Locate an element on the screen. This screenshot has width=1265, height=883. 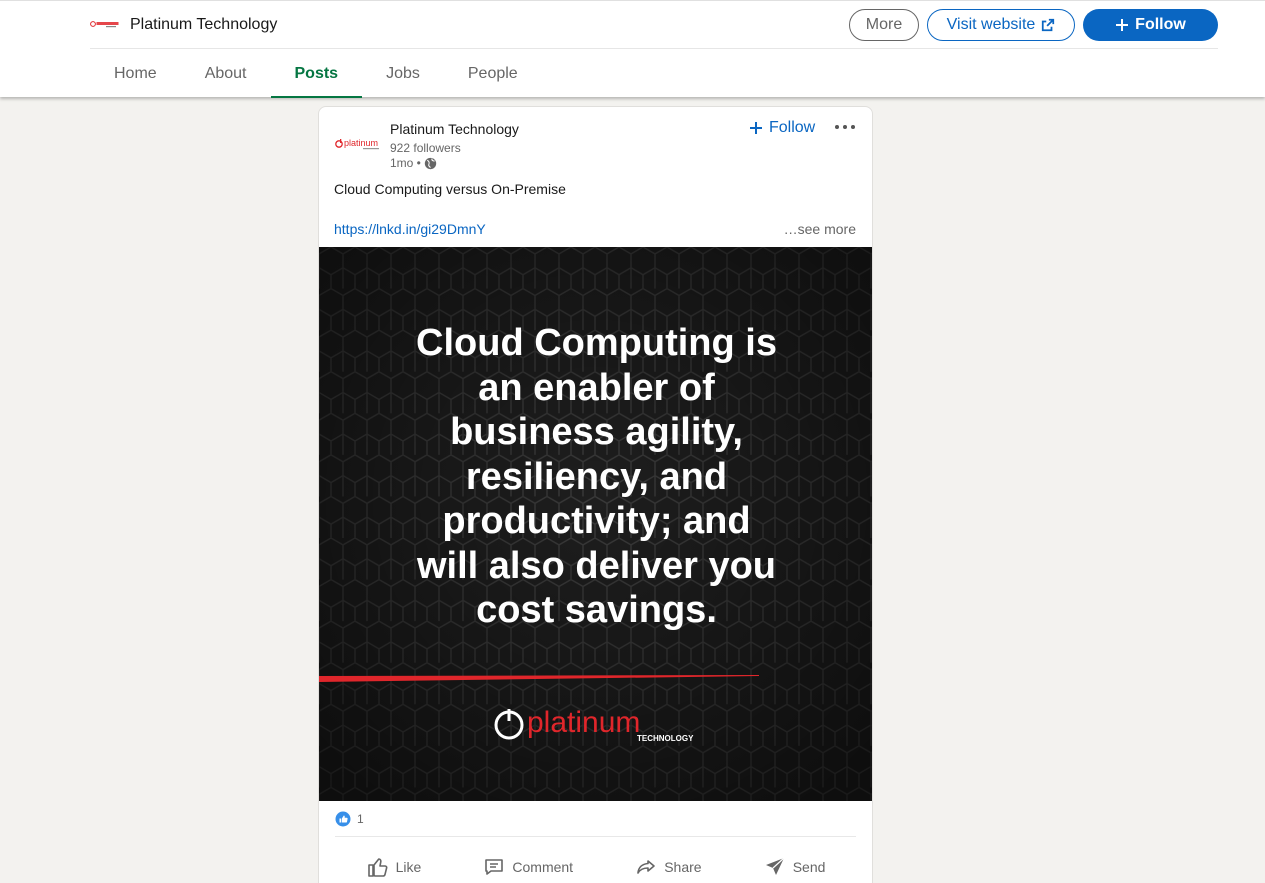
share-button: Share is located at coordinates (667, 864).